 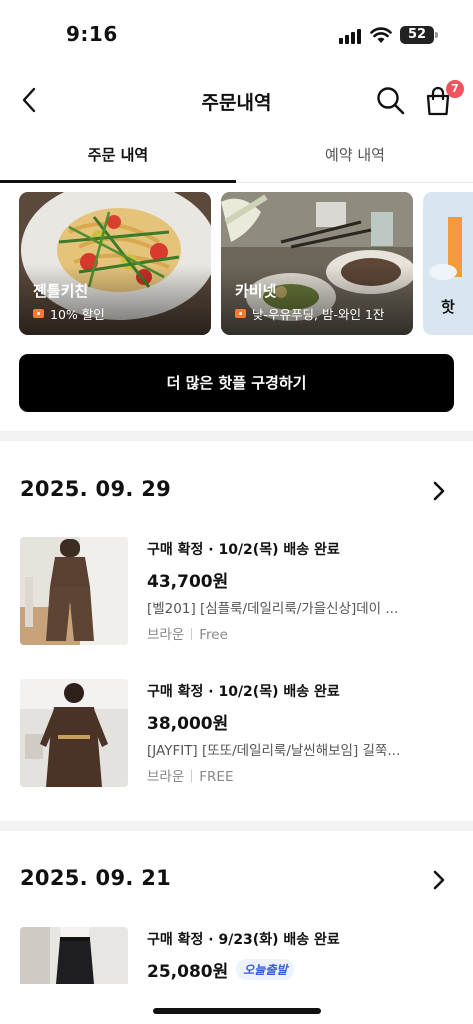 I want to click on tab-bar: 주문 내역 예약 내역, so click(x=236, y=157).